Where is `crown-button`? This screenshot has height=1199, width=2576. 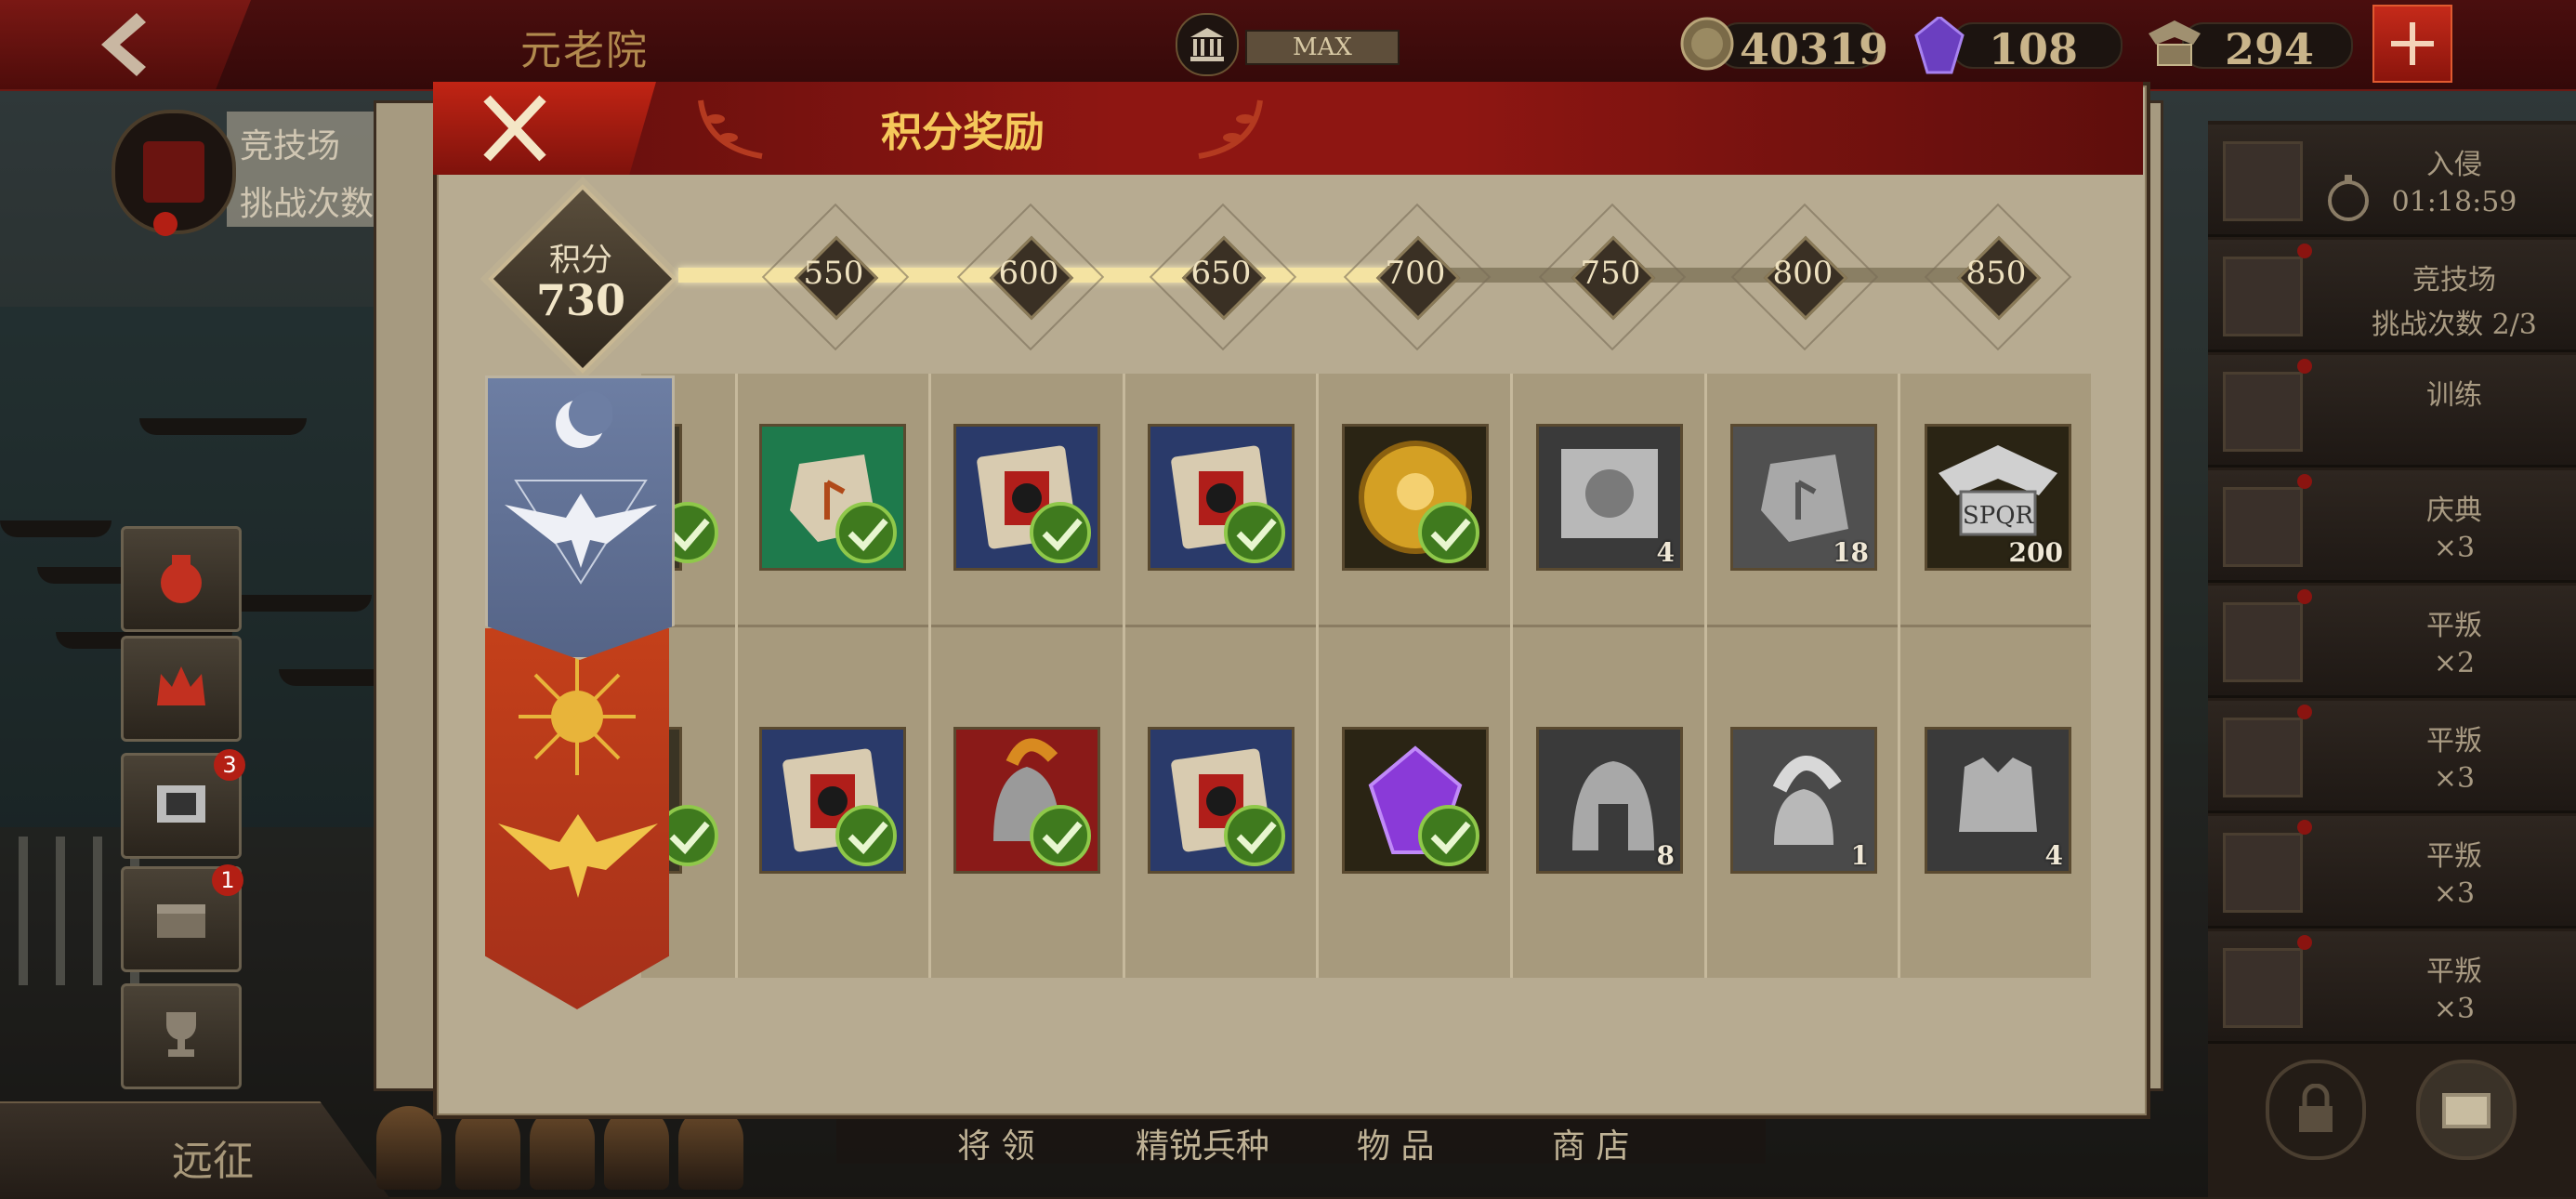 crown-button is located at coordinates (181, 689).